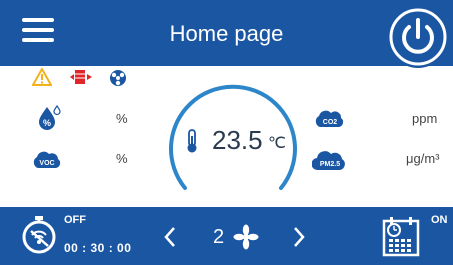 The height and width of the screenshot is (265, 453). I want to click on thermometer-icon, so click(192, 141).